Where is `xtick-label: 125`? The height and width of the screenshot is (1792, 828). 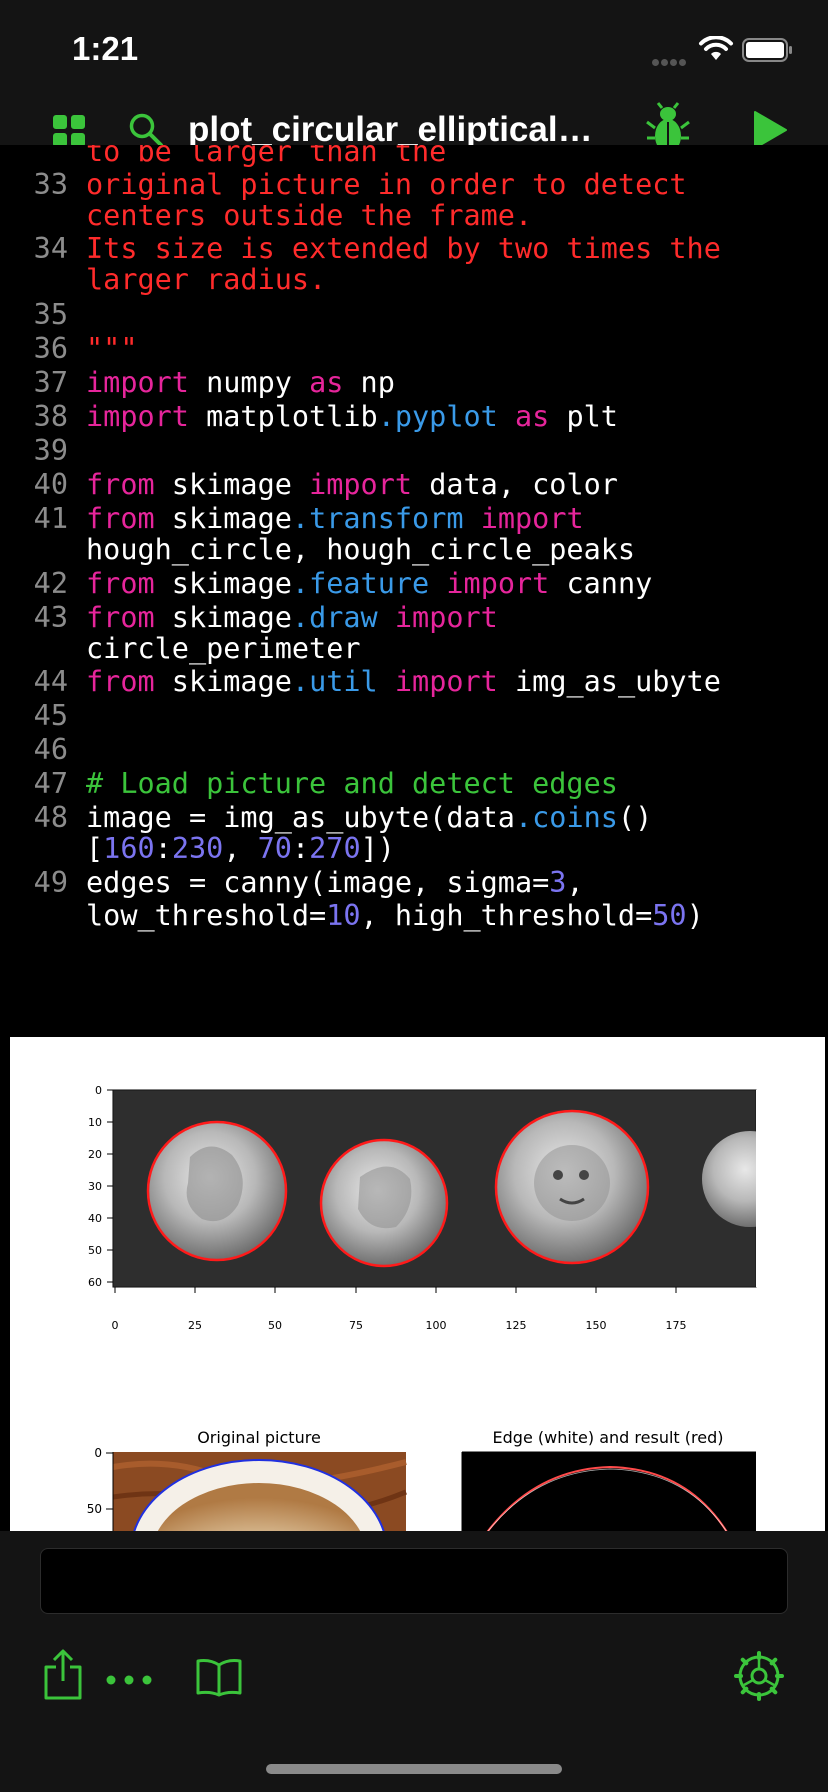 xtick-label: 125 is located at coordinates (516, 1325).